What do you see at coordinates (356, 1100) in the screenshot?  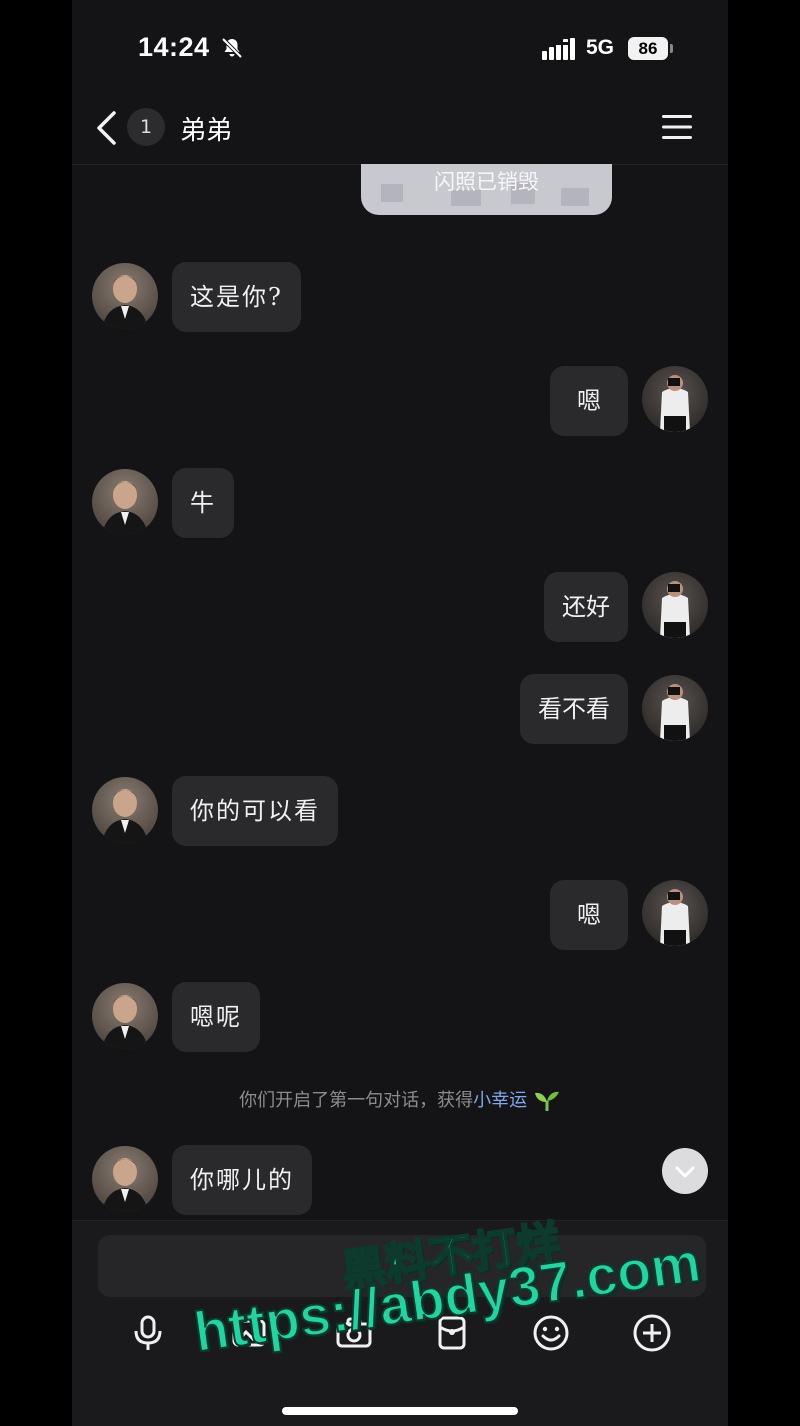 I see `system-message-text: 你们开启了第一句对话，获得` at bounding box center [356, 1100].